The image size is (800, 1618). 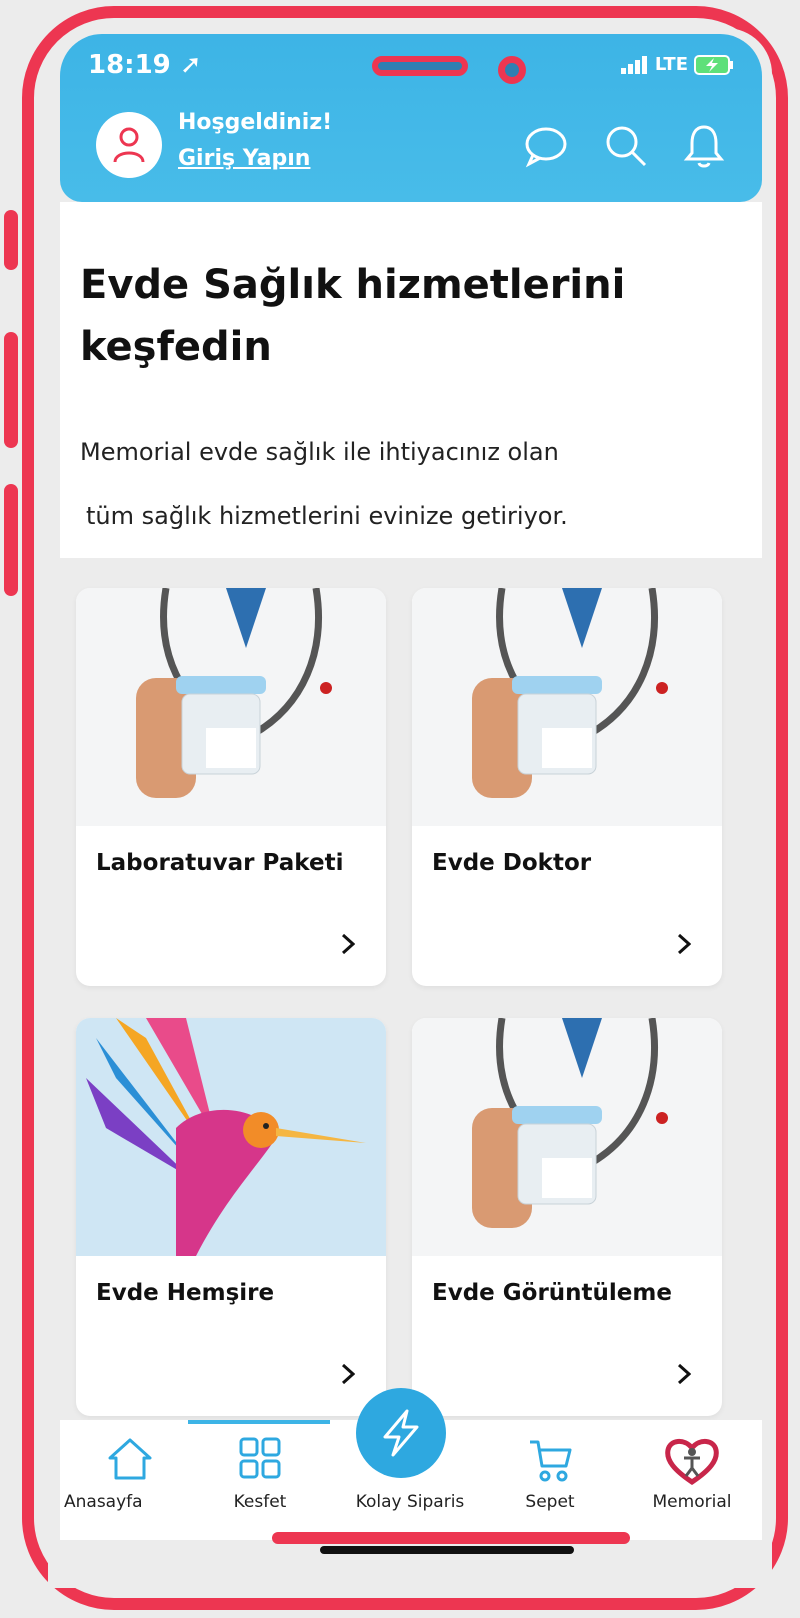 What do you see at coordinates (260, 1502) in the screenshot?
I see `nav-label: Kesfet` at bounding box center [260, 1502].